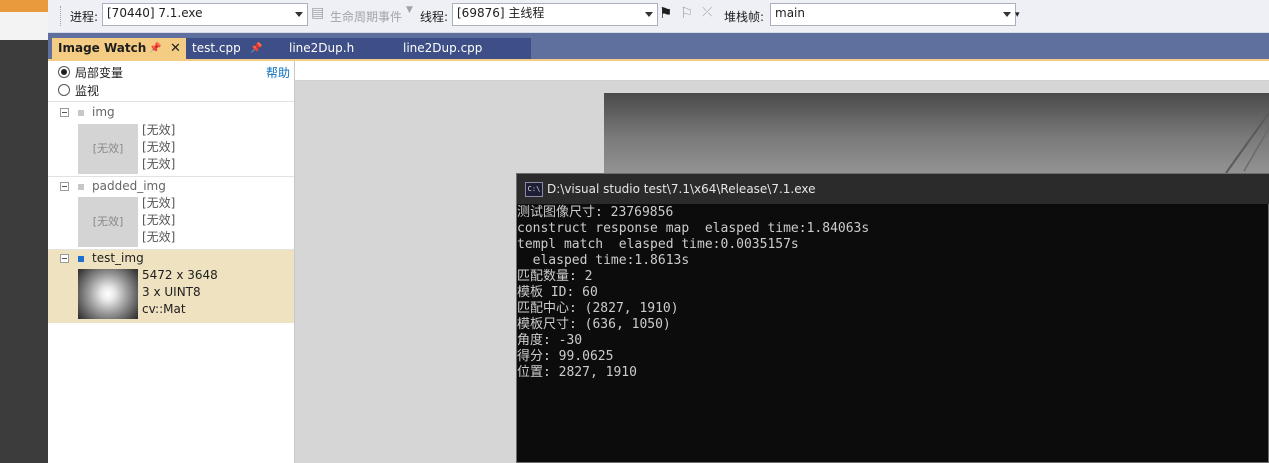 This screenshot has width=1269, height=463. Describe the element at coordinates (103, 112) in the screenshot. I see `variable-name: img` at that location.